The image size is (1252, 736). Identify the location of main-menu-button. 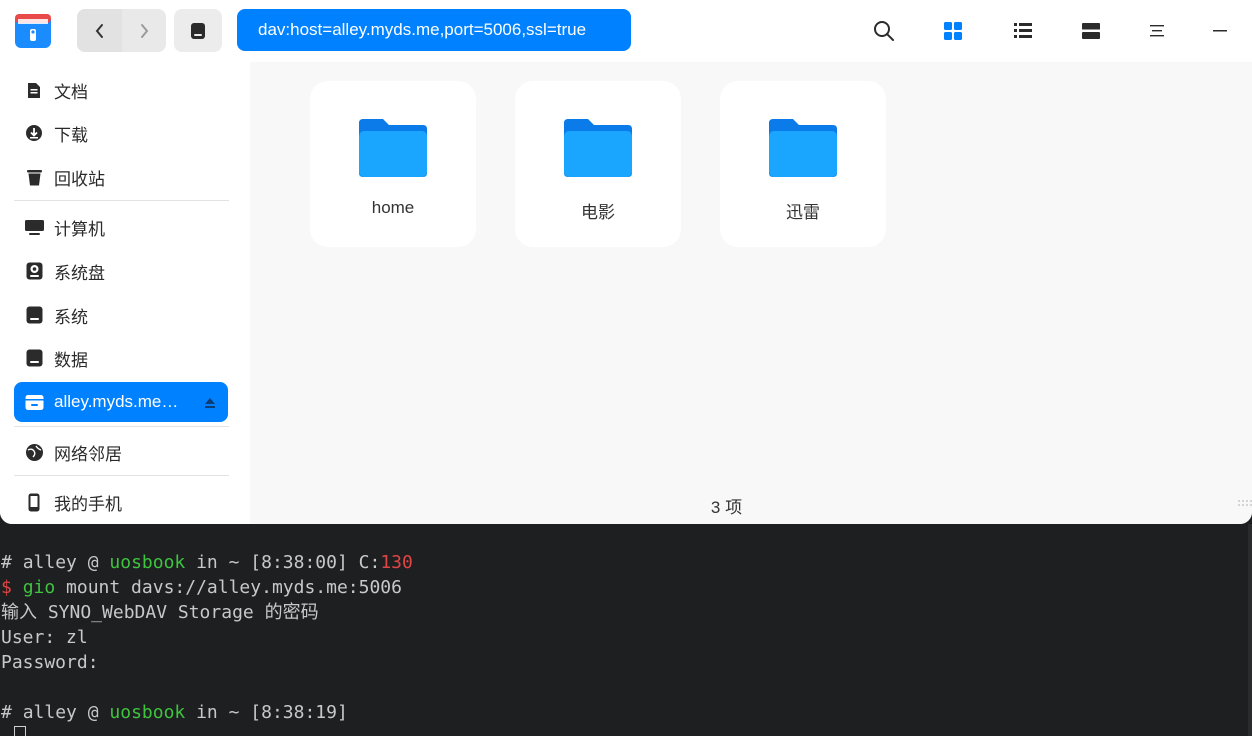
(1157, 31).